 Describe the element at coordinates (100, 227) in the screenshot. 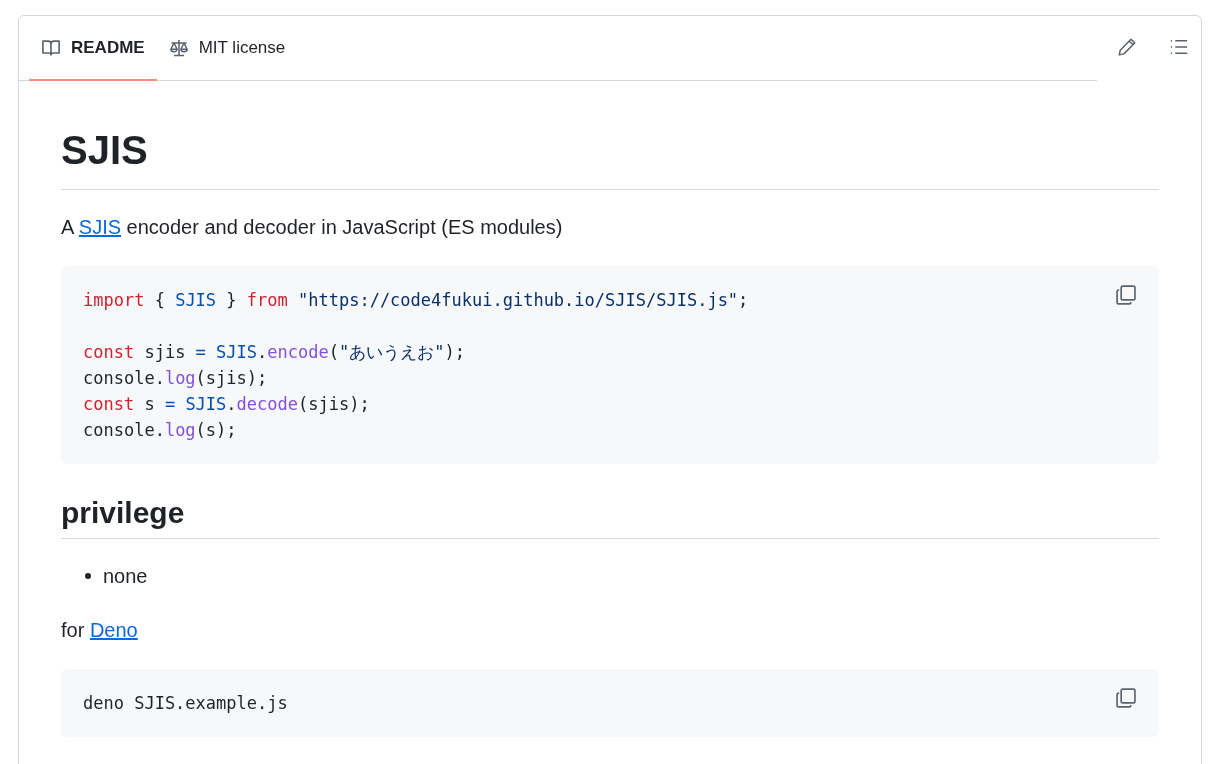

I see `link: SJIS` at that location.